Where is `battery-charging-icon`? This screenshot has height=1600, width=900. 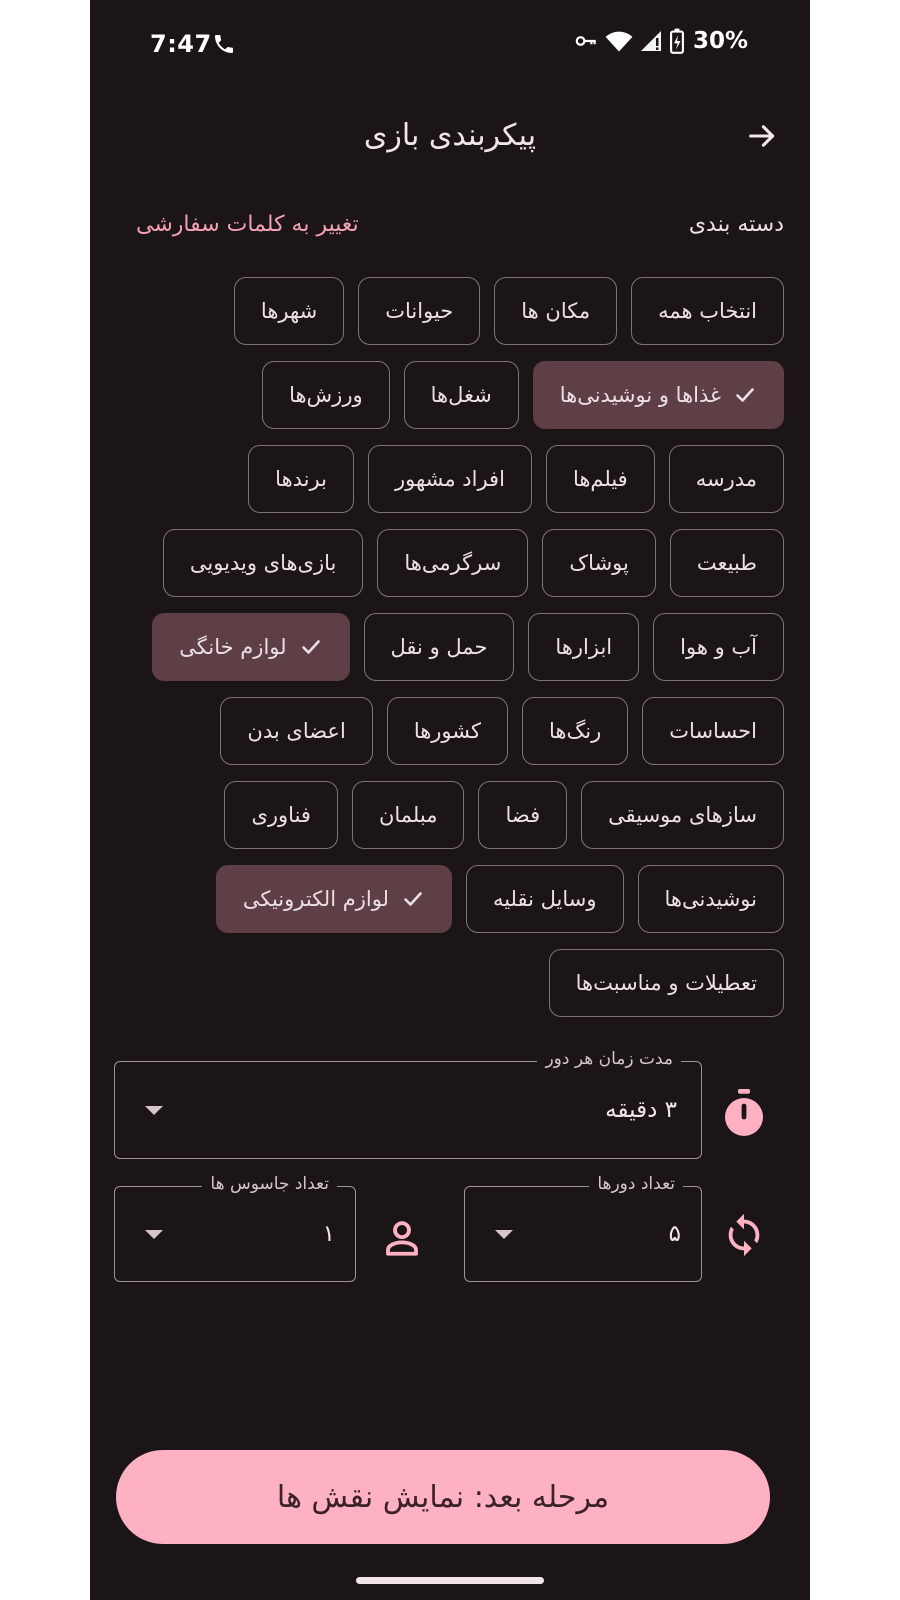 battery-charging-icon is located at coordinates (677, 41).